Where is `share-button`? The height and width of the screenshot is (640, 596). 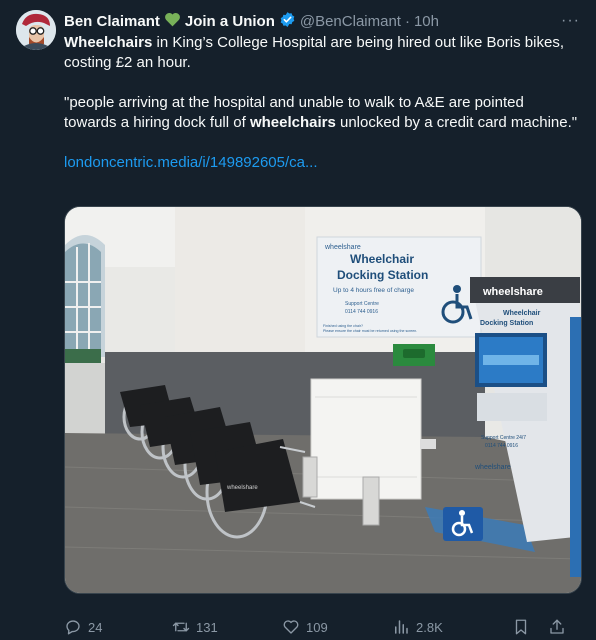
share-button is located at coordinates (563, 627).